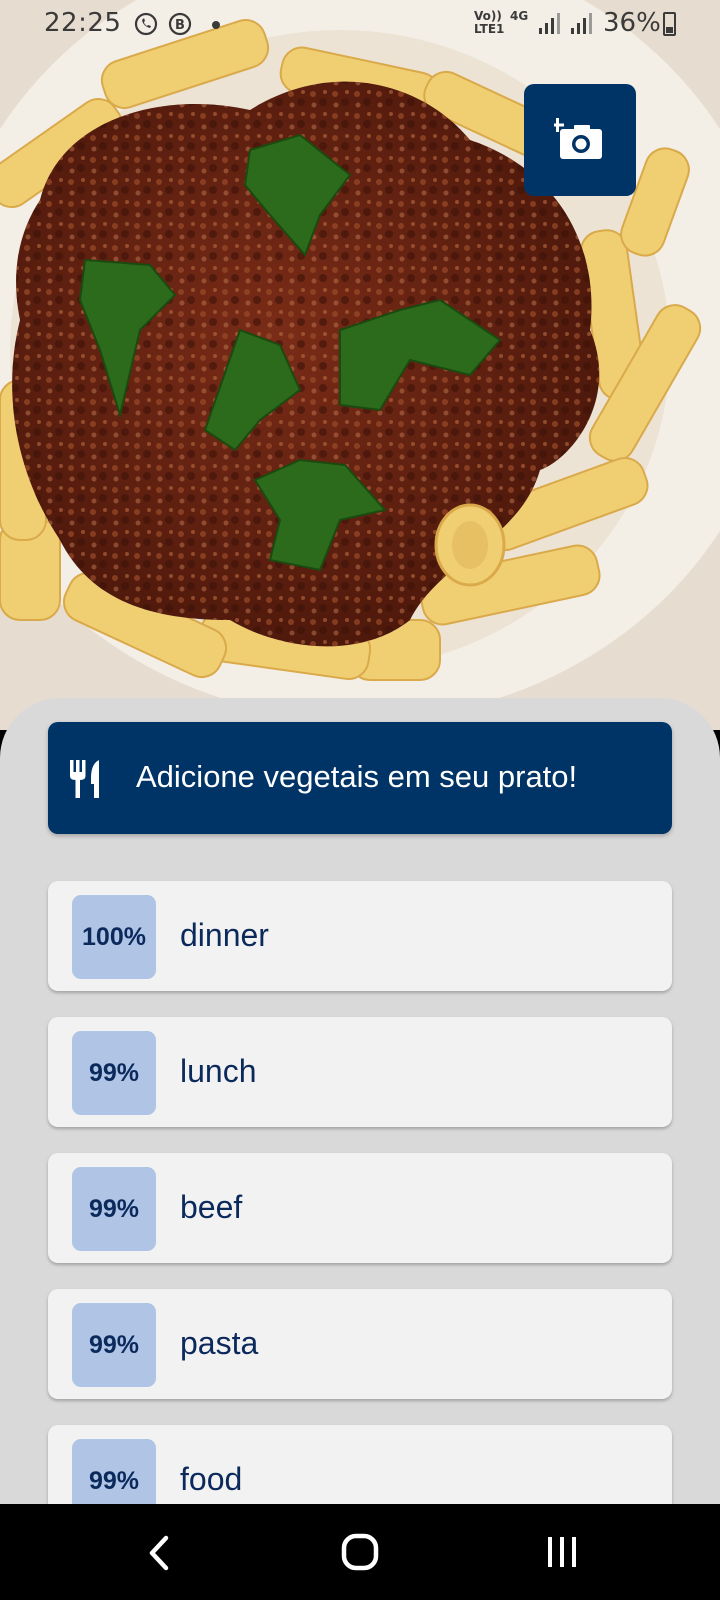  Describe the element at coordinates (211, 1207) in the screenshot. I see `tag-label: beef` at that location.